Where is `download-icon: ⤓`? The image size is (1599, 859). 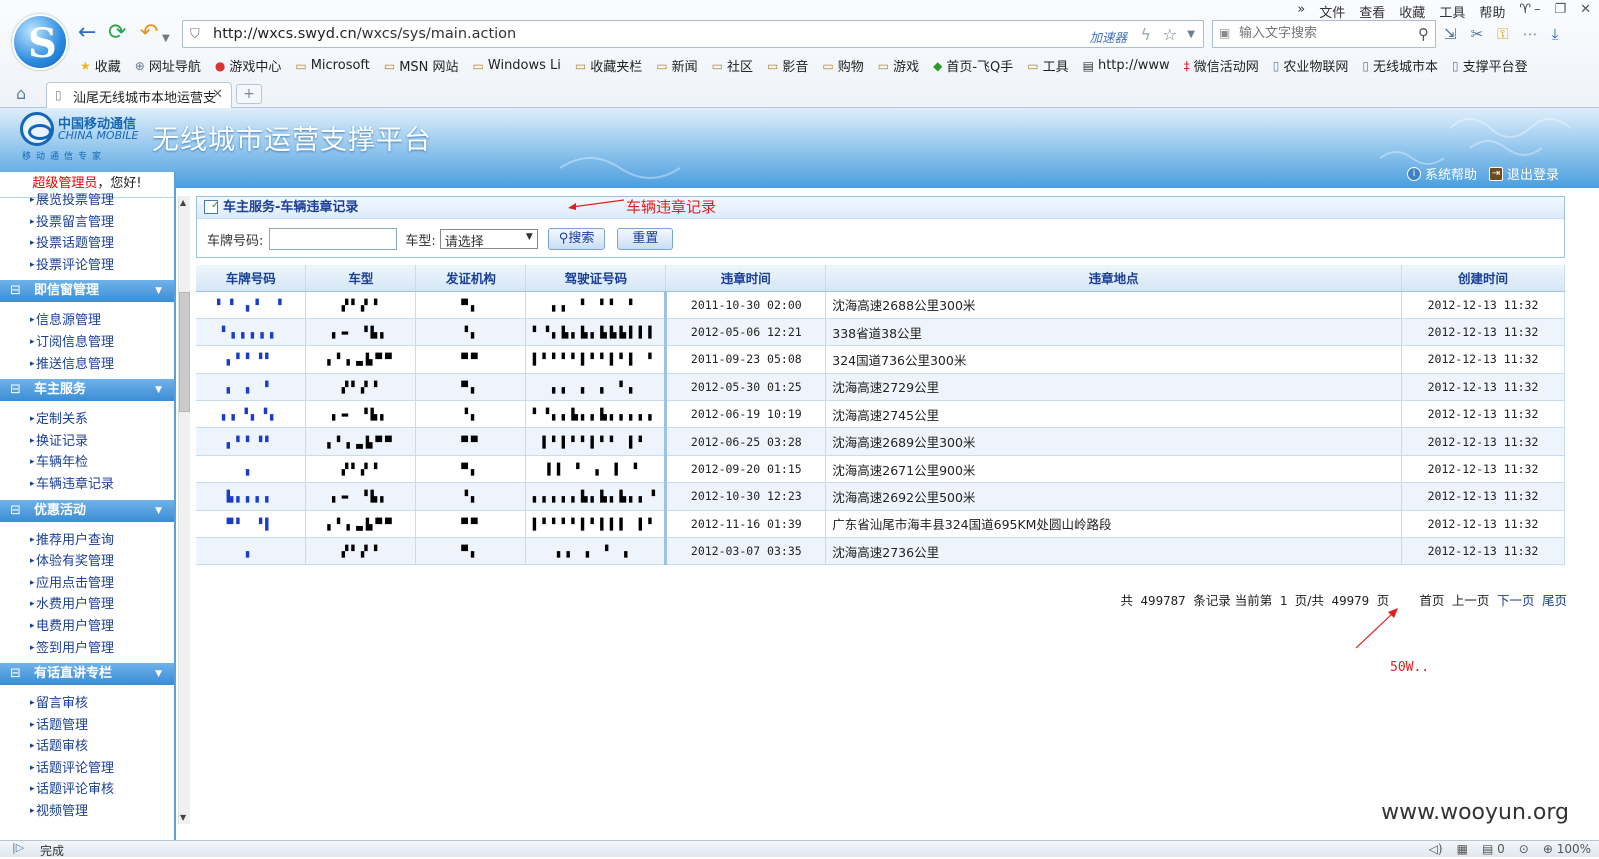
download-icon: ⤓ is located at coordinates (1555, 34).